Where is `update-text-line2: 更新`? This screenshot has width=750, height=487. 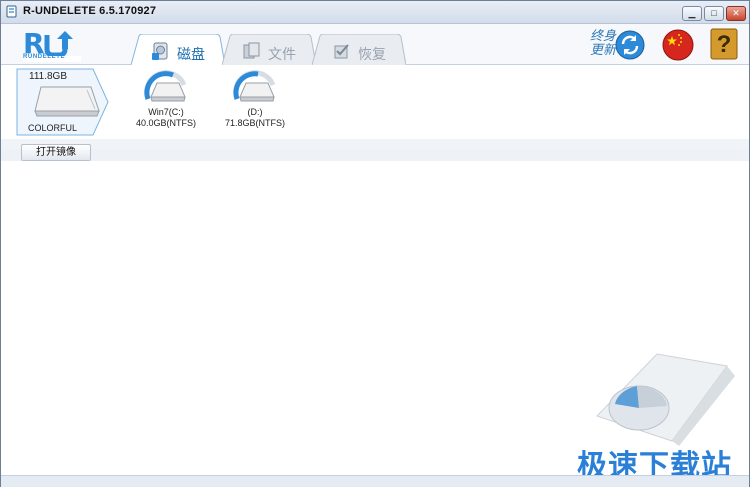 update-text-line2: 更新 is located at coordinates (602, 50).